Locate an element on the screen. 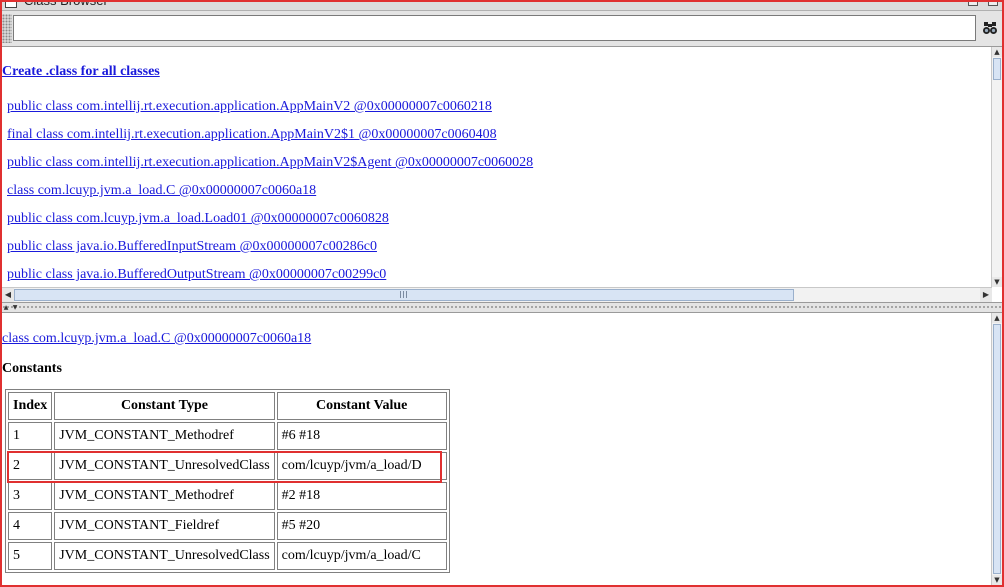 The image size is (1004, 587). create-class-link: Create .class for all classes is located at coordinates (81, 72).